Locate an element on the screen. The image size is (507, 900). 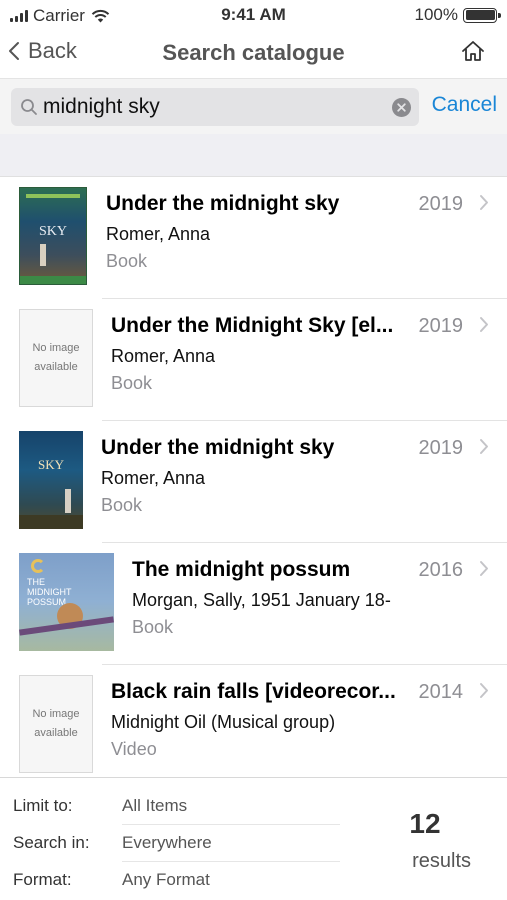
cover-text: THE MIDNIGHT POSSUM is located at coordinates (49, 592).